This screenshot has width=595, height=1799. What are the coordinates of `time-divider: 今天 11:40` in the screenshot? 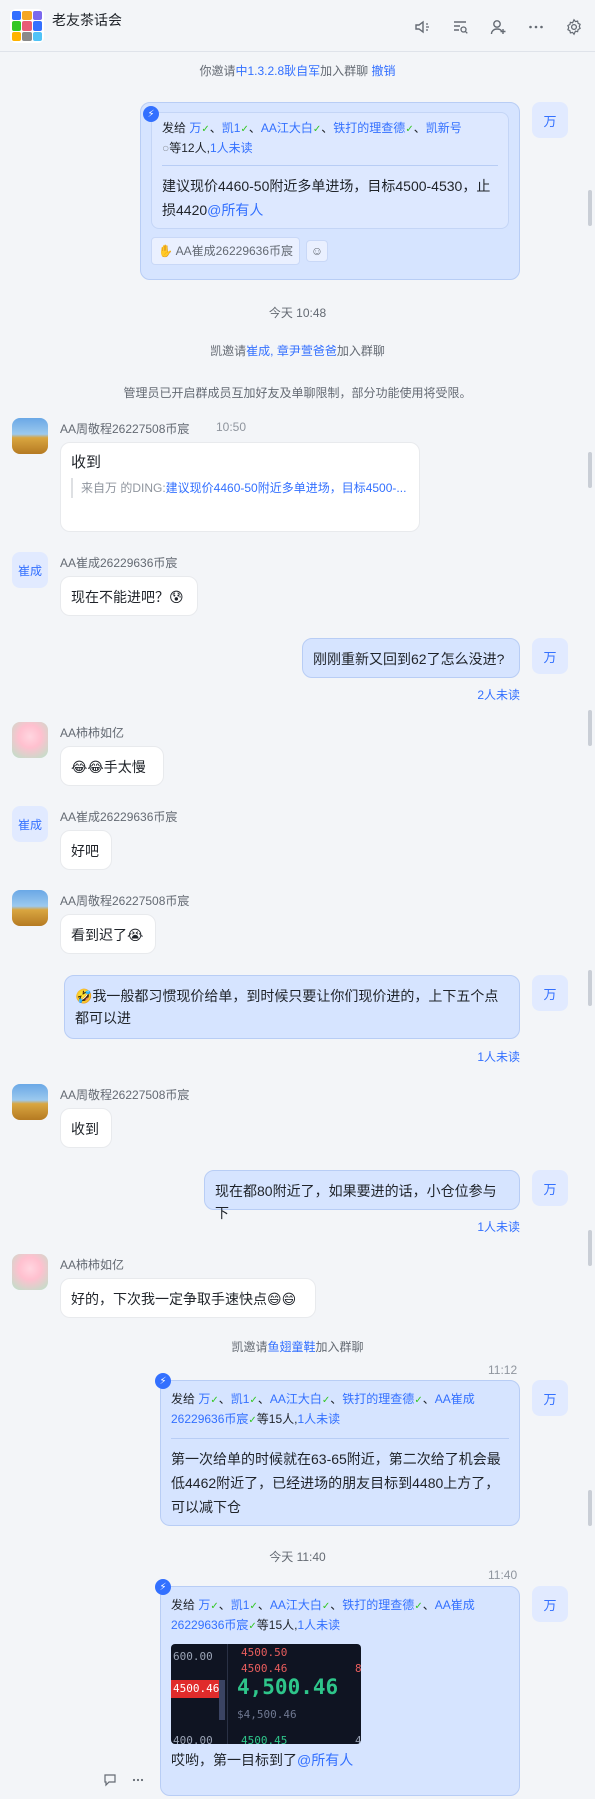 It's located at (297, 1557).